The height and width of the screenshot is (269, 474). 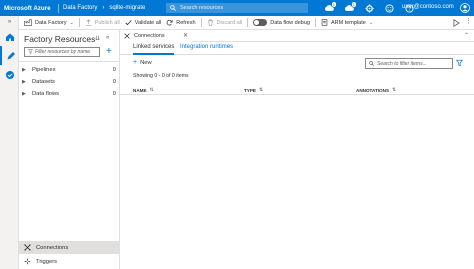 I want to click on collapse-panel-button: ⌃, so click(x=466, y=35).